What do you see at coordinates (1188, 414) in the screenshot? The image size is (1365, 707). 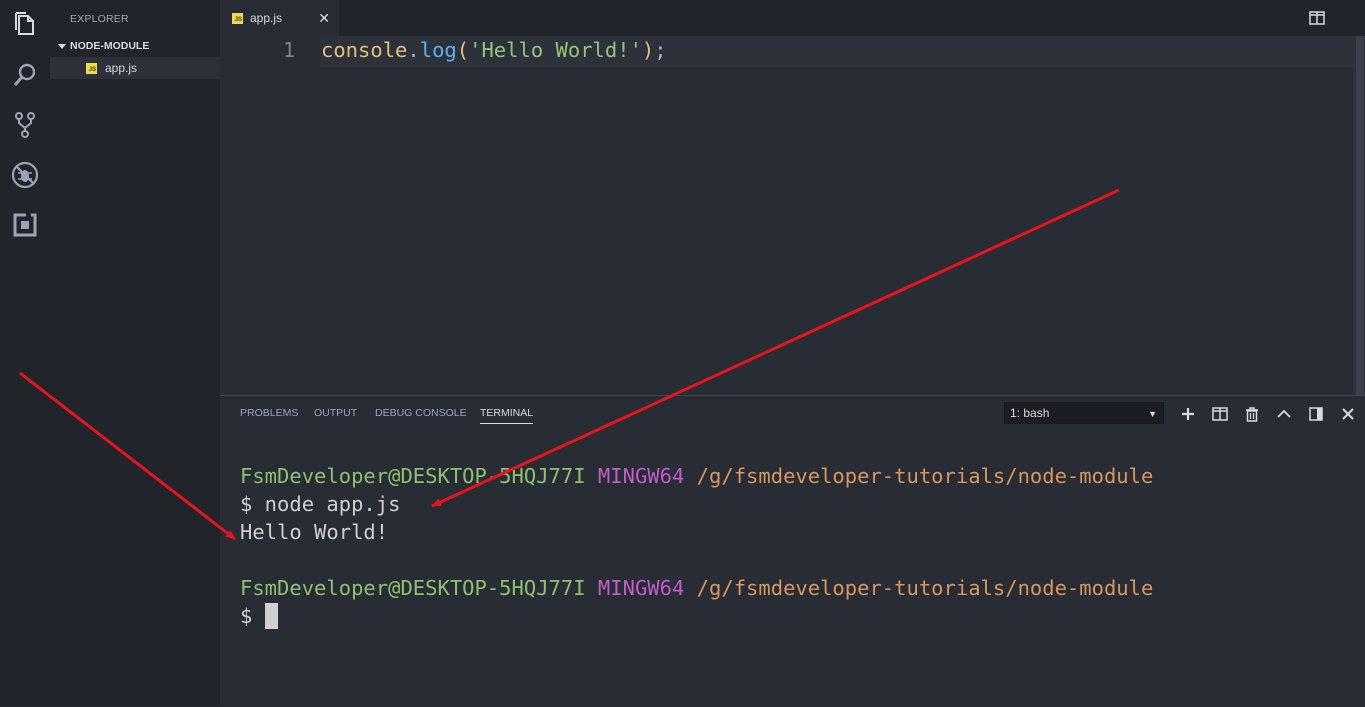 I see `new-terminal-icon` at bounding box center [1188, 414].